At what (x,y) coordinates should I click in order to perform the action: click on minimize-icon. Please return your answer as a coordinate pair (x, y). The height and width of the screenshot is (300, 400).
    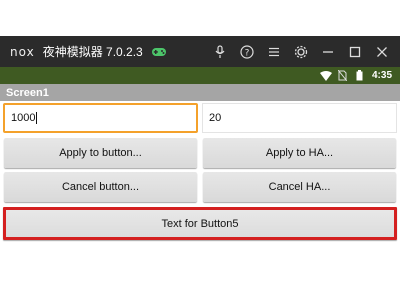
    Looking at the image, I should click on (328, 51).